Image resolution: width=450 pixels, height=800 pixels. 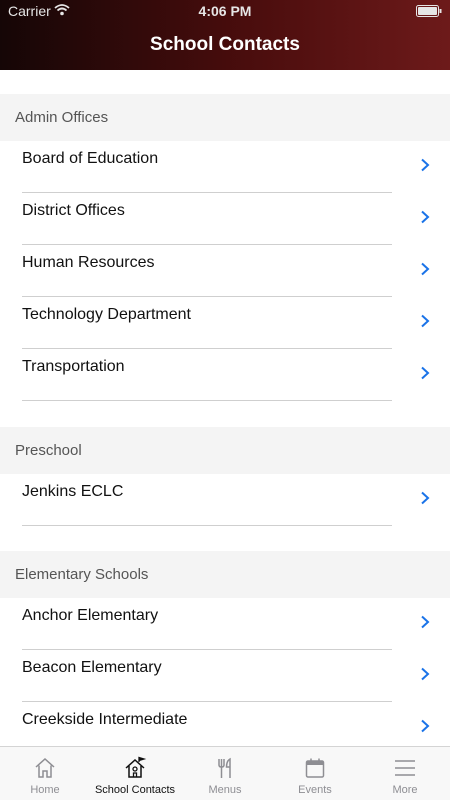 I want to click on tab-home: Home, so click(x=45, y=773).